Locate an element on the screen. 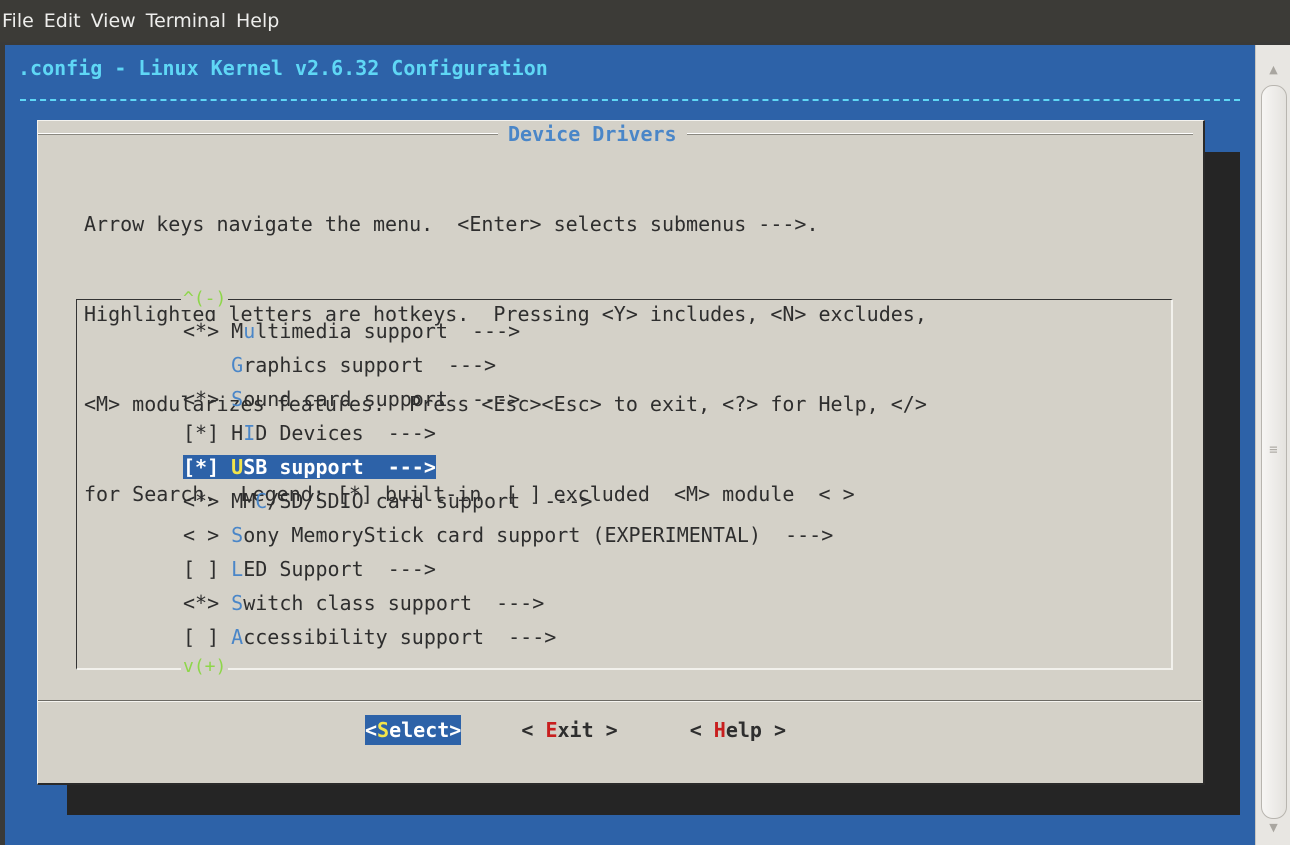 The height and width of the screenshot is (845, 1290). item-hotkey: U is located at coordinates (237, 467).